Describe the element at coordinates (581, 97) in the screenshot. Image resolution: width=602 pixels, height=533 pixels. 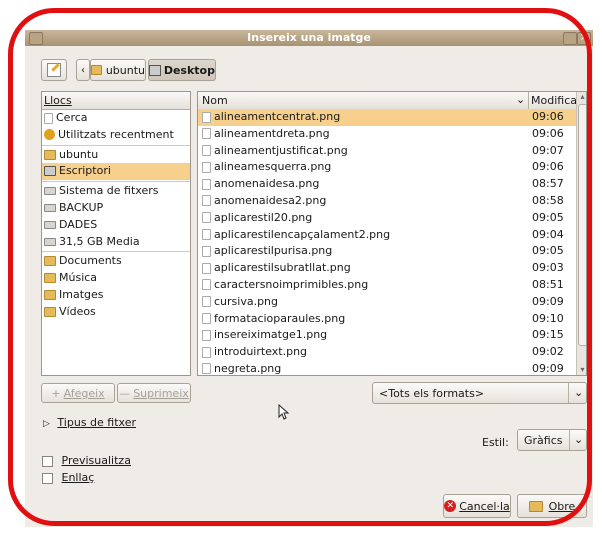
I see `scroll-up-icon: ▴` at that location.